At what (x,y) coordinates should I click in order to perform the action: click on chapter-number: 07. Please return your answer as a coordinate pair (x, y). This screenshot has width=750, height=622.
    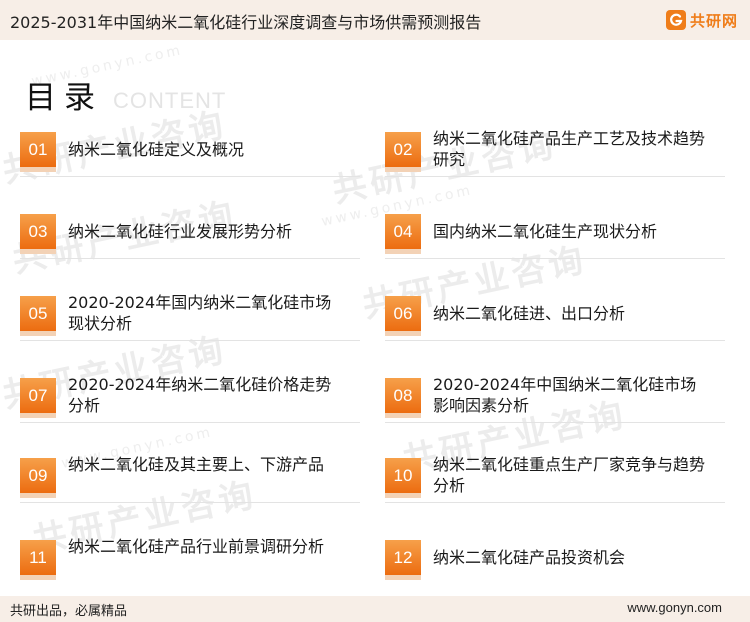
    Looking at the image, I should click on (38, 398).